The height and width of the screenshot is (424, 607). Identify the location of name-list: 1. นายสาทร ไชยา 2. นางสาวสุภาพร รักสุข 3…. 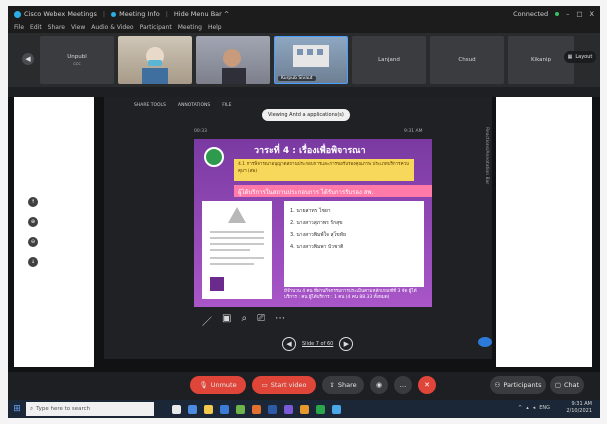
(354, 244).